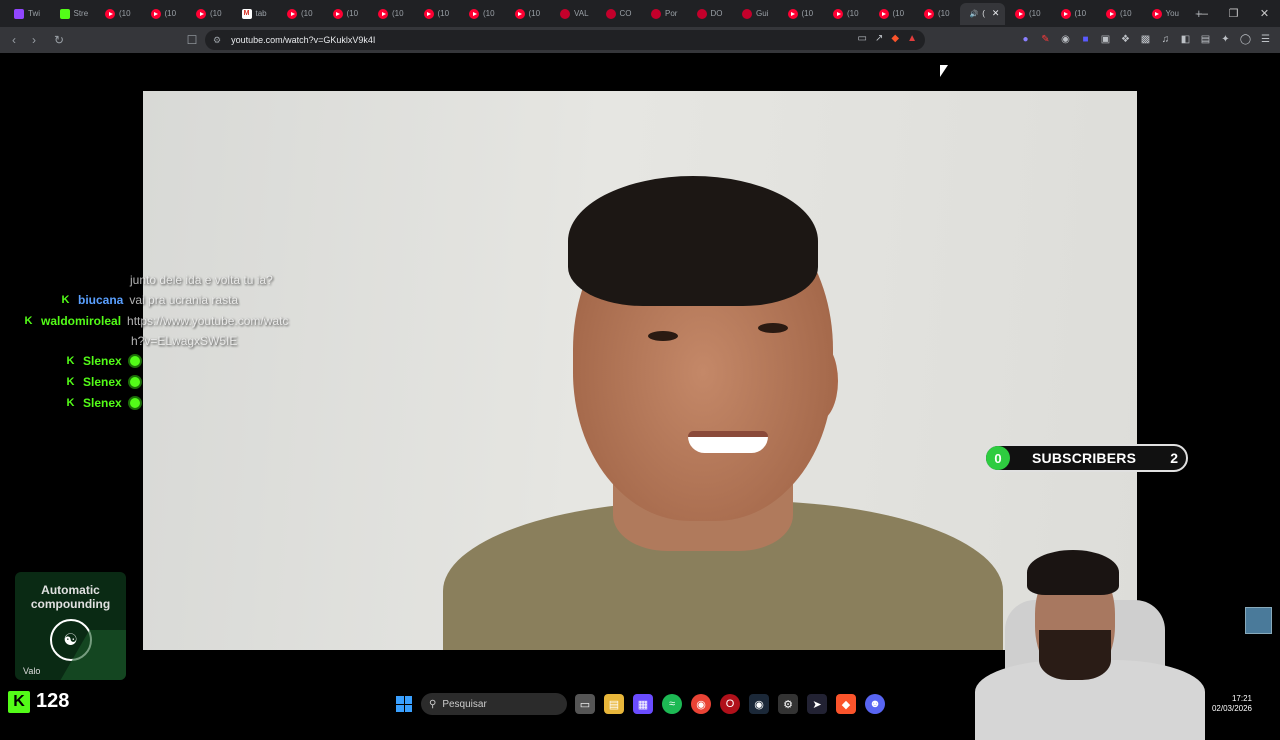  Describe the element at coordinates (672, 704) in the screenshot. I see `spotify-icon: ≈` at that location.